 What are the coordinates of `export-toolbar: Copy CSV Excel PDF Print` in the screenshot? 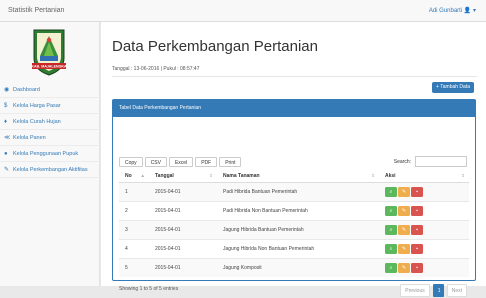 It's located at (180, 162).